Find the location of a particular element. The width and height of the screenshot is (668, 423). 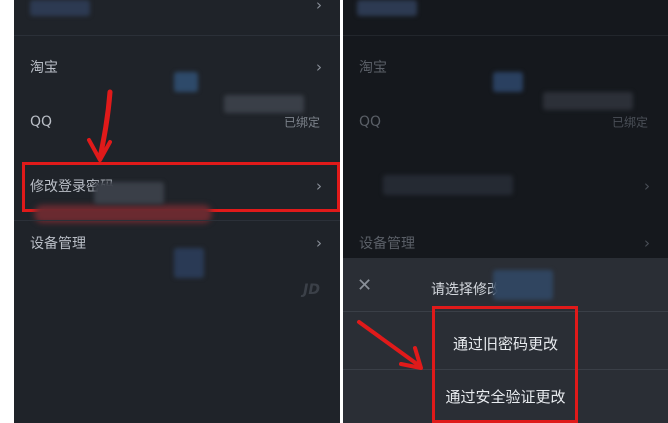

annotation-highlight-box is located at coordinates (505, 364).